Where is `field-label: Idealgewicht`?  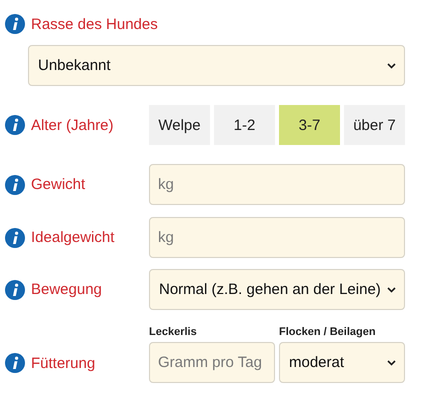
field-label: Idealgewicht is located at coordinates (72, 237).